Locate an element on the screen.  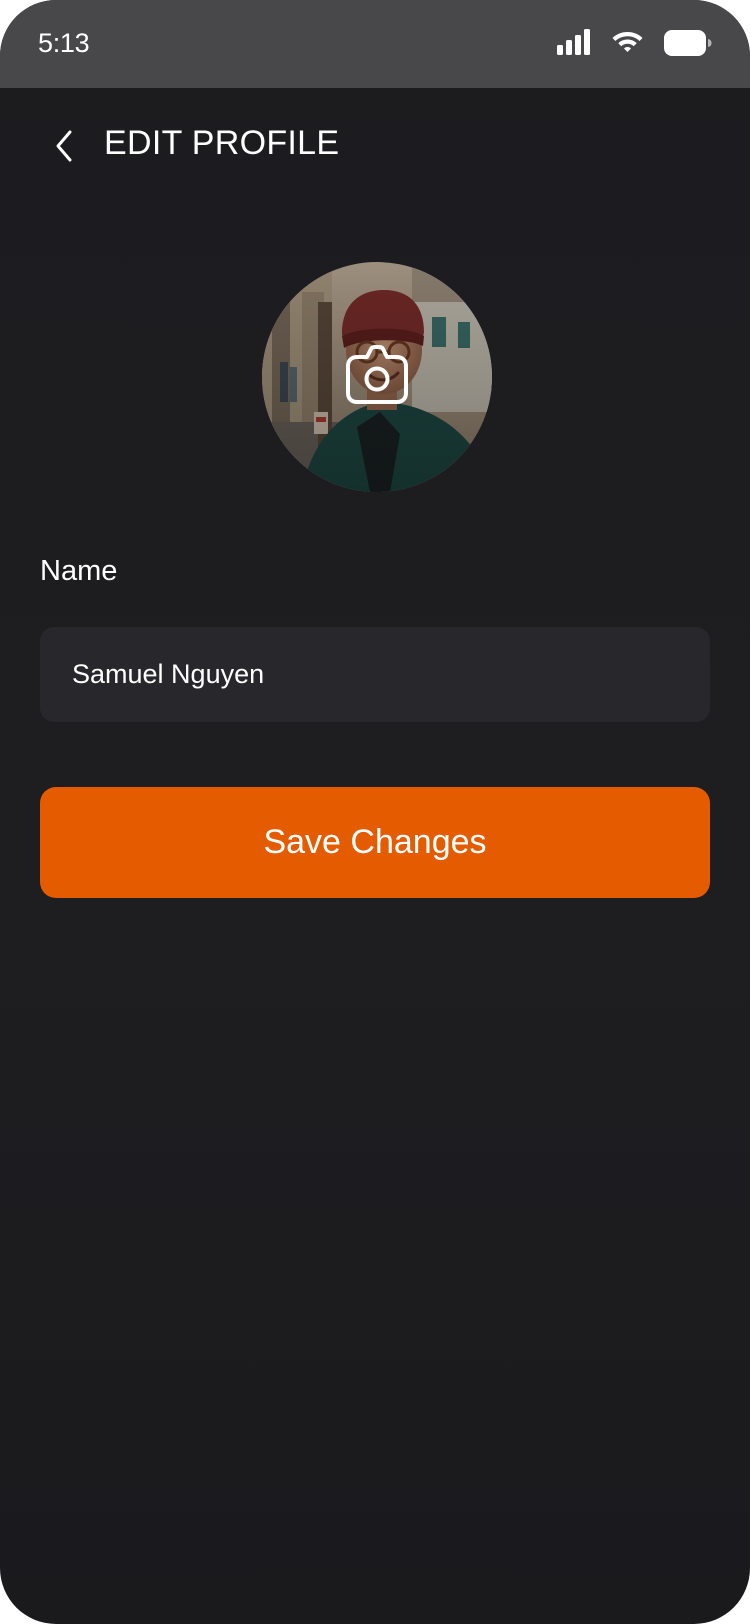
cellular-signal-icon is located at coordinates (573, 42).